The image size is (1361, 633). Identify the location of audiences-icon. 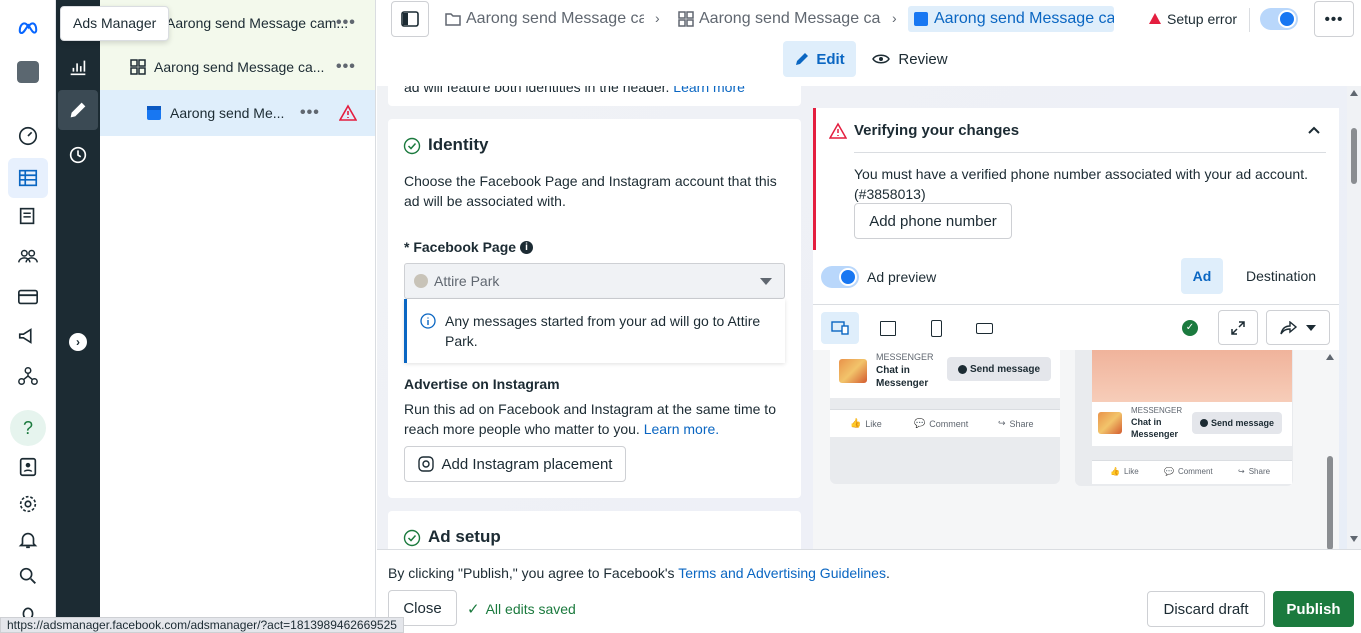
(28, 256).